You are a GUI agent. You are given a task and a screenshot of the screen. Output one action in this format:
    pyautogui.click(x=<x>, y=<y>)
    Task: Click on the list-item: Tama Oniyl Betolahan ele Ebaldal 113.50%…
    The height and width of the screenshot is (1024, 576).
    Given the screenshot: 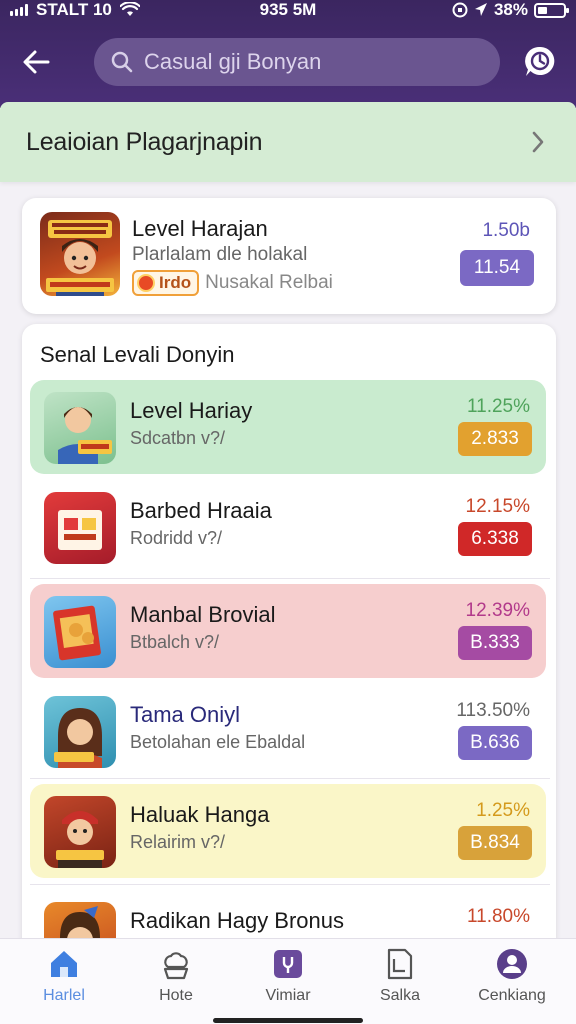 What is the action you would take?
    pyautogui.click(x=288, y=731)
    